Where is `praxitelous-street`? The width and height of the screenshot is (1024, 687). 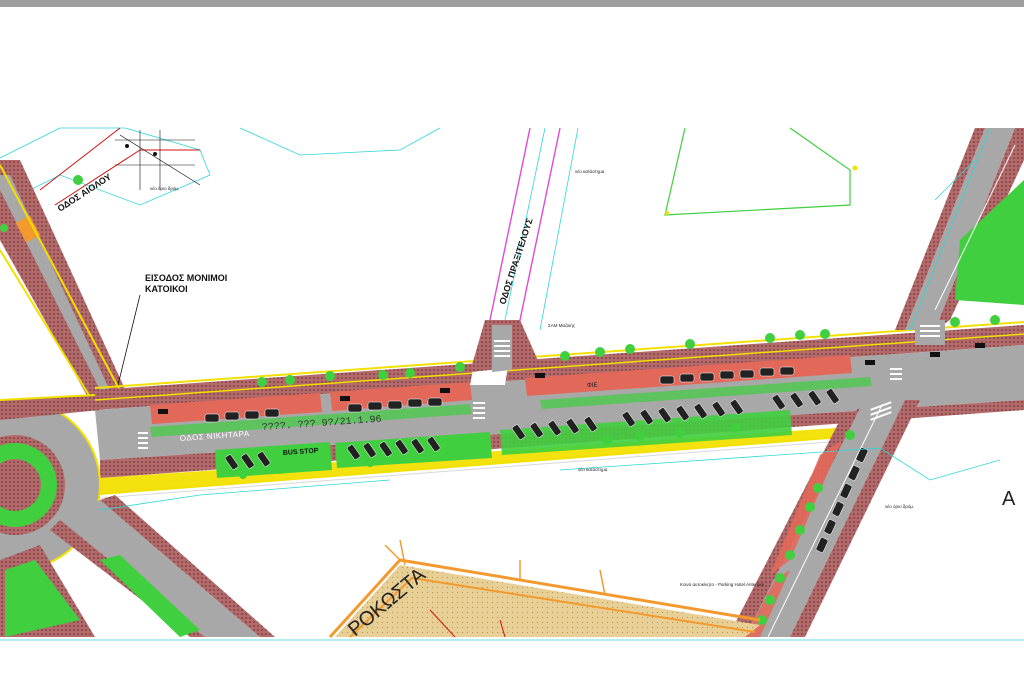 praxitelous-street is located at coordinates (524, 256).